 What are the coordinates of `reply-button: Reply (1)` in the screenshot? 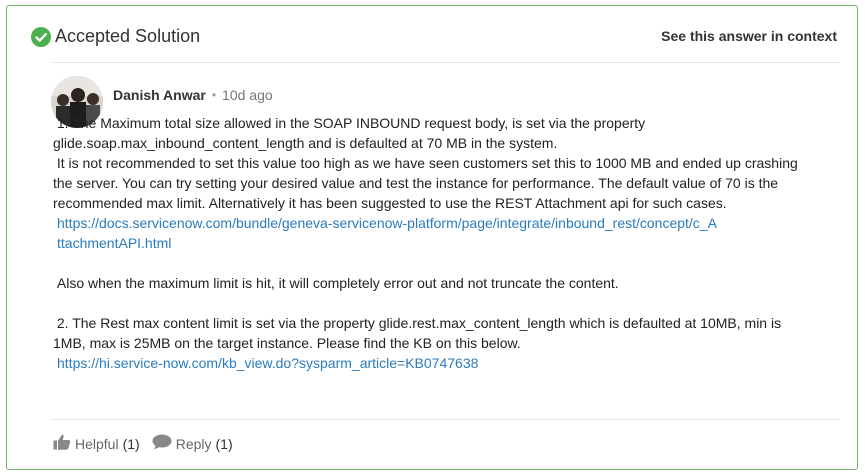 It's located at (192, 443).